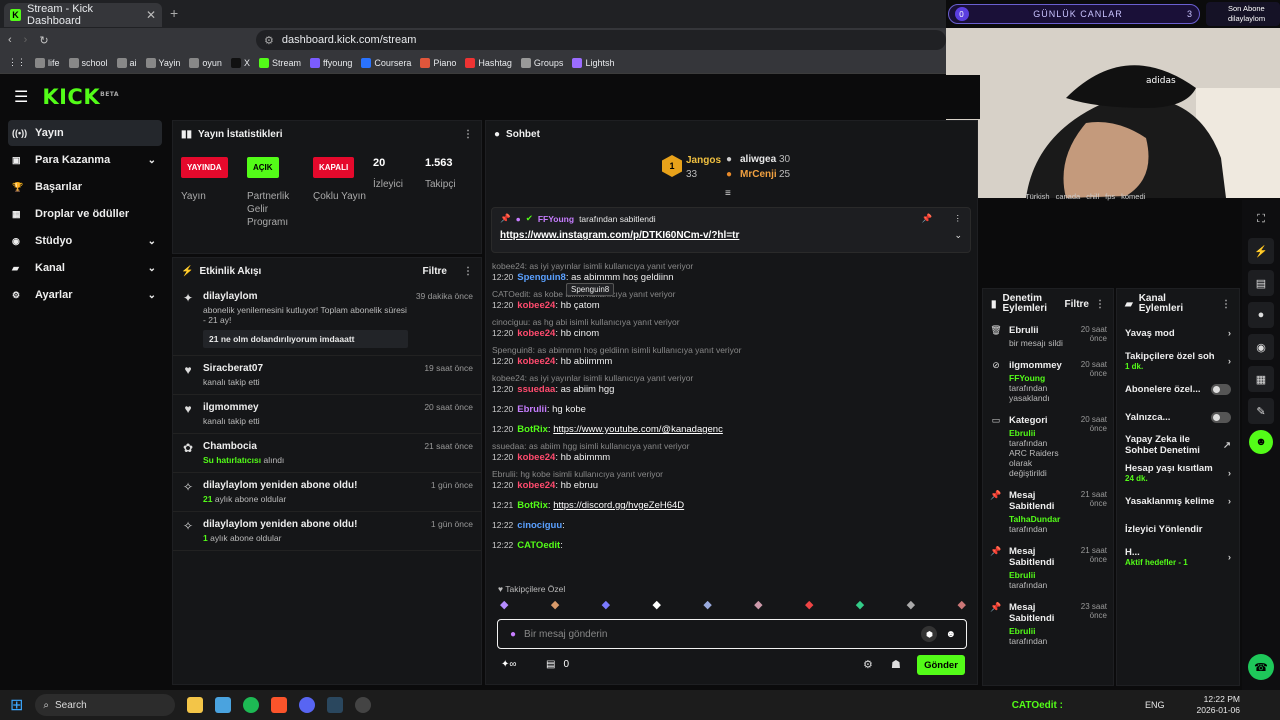  What do you see at coordinates (541, 277) in the screenshot?
I see `chat-username: Spenguin8` at bounding box center [541, 277].